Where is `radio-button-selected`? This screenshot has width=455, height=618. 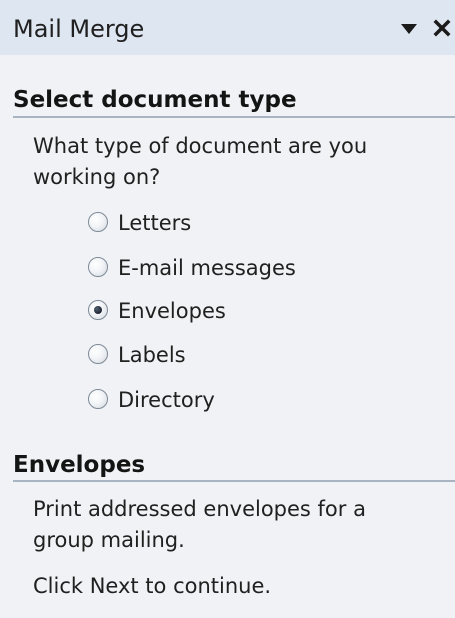
radio-button-selected is located at coordinates (98, 310).